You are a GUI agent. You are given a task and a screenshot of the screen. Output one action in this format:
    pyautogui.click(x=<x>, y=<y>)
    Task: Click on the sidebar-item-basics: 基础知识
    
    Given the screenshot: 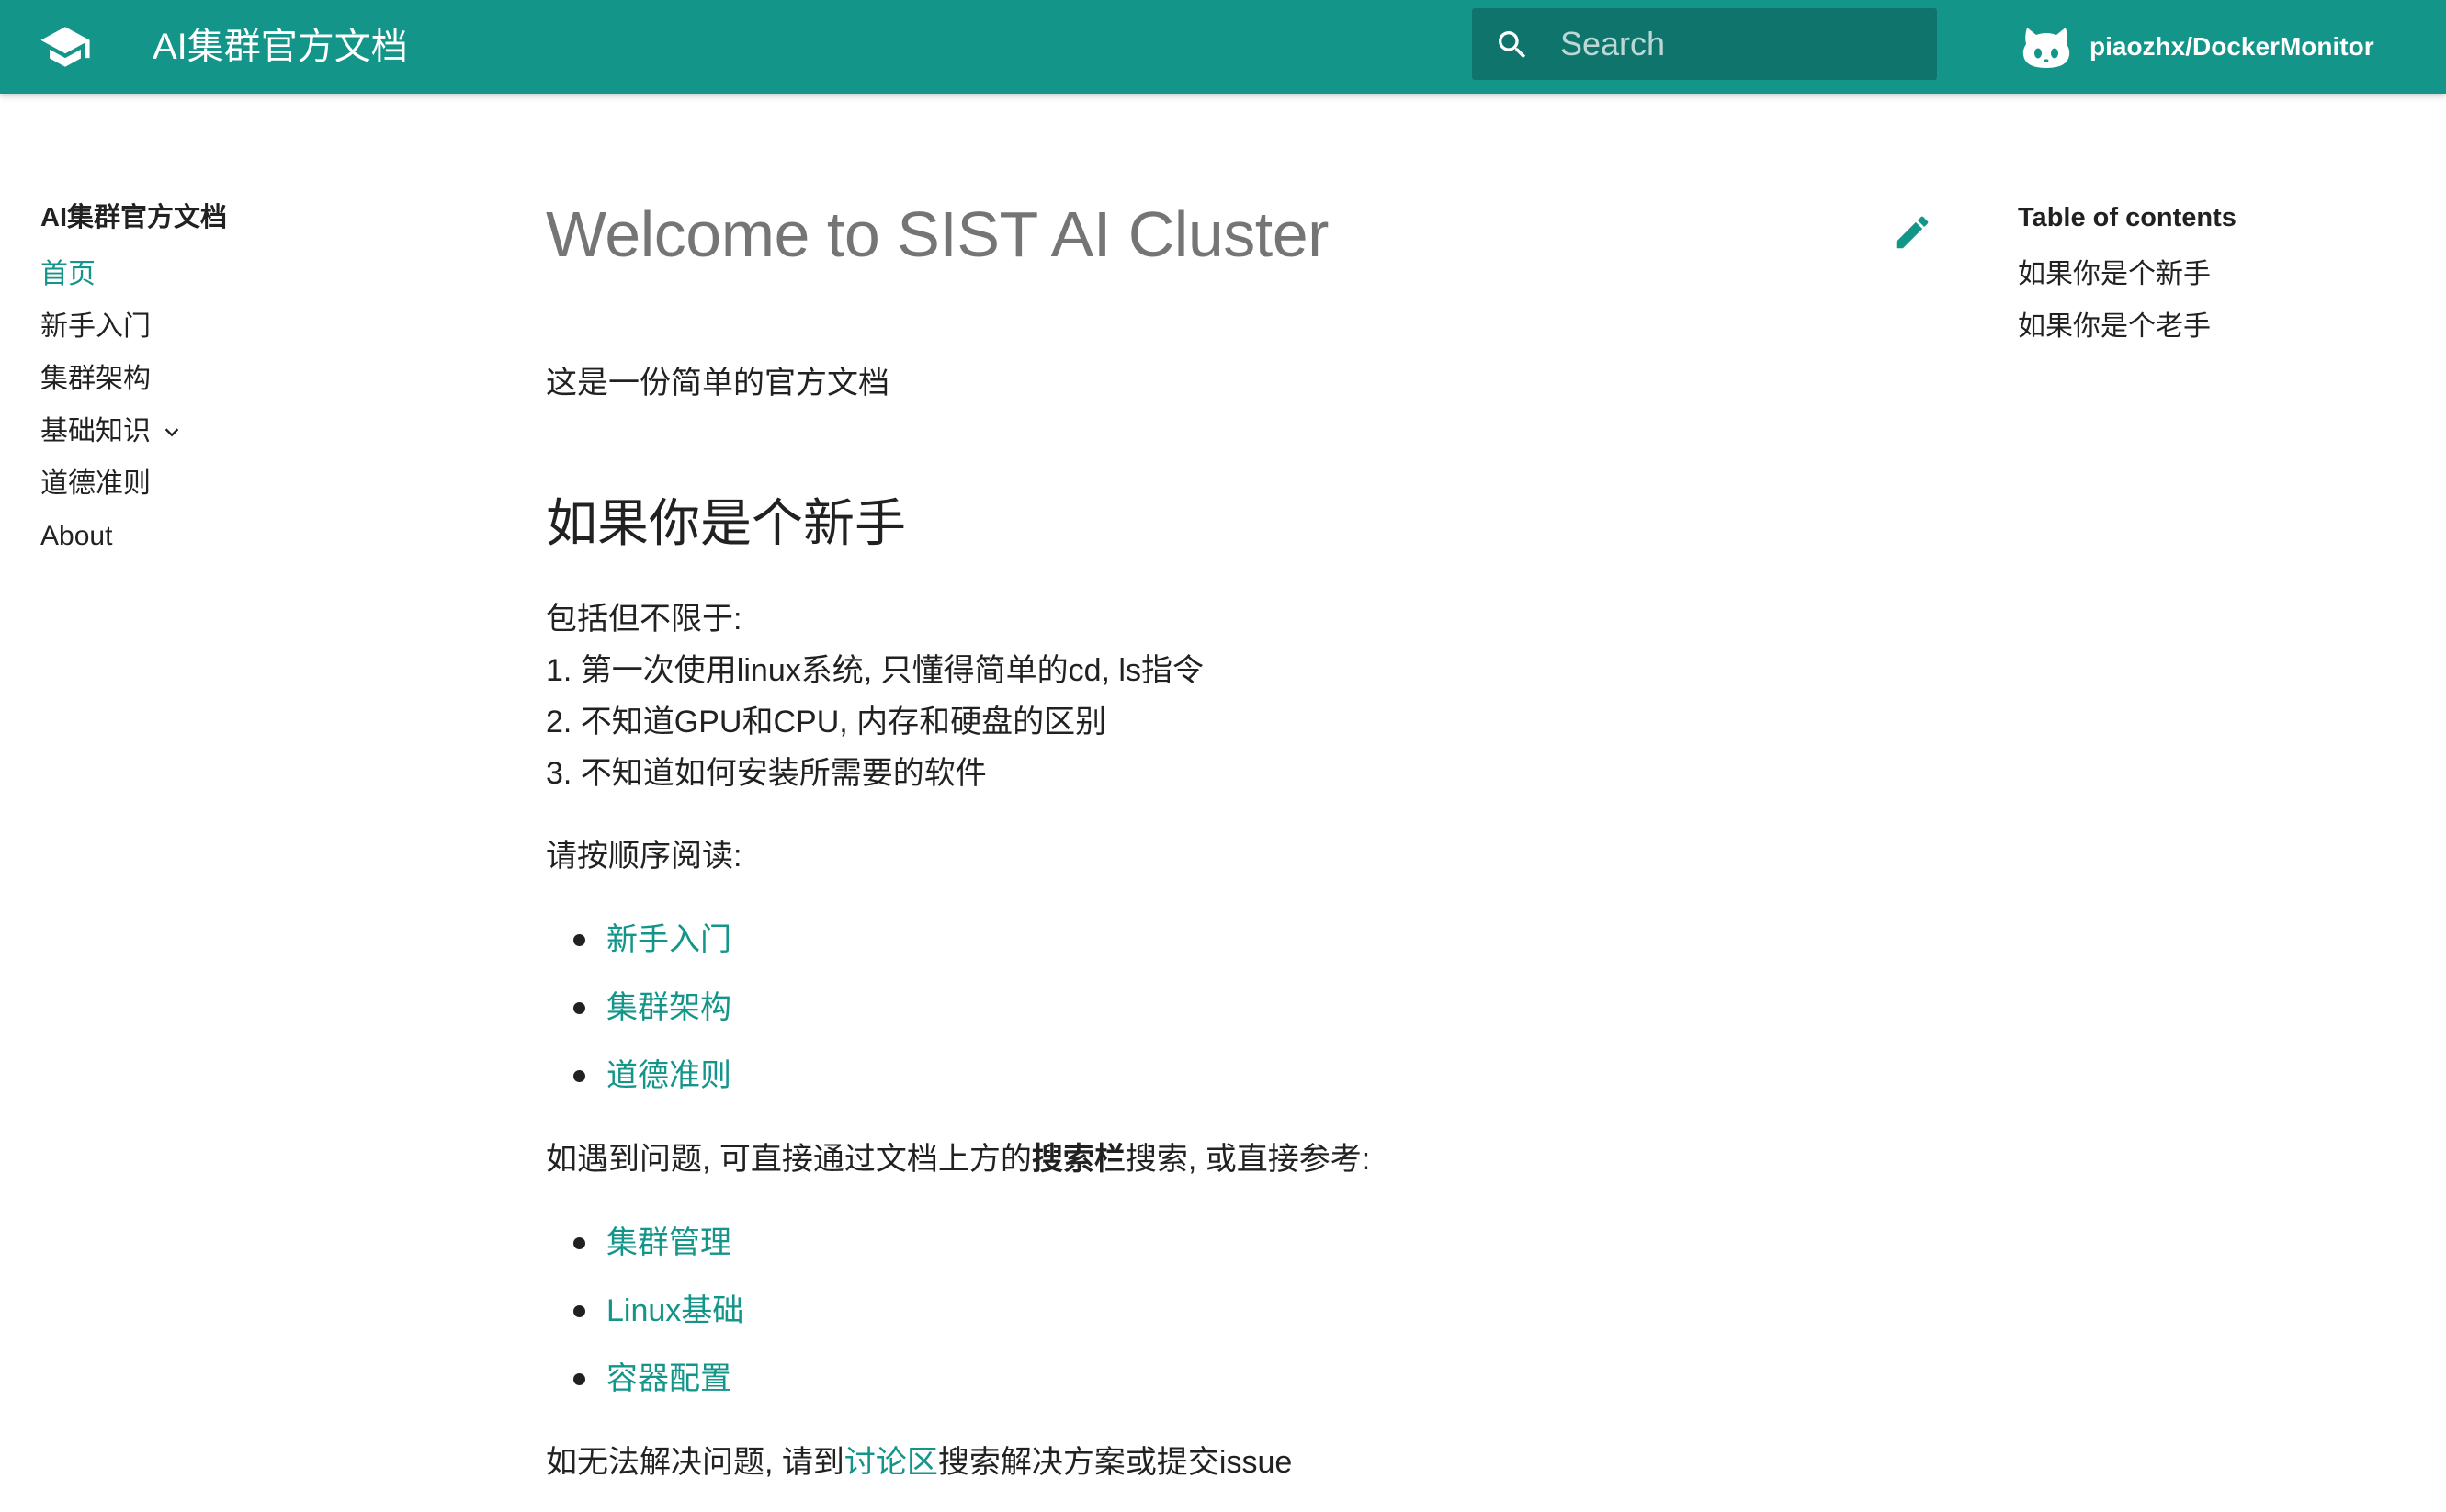 What is the action you would take?
    pyautogui.click(x=247, y=431)
    